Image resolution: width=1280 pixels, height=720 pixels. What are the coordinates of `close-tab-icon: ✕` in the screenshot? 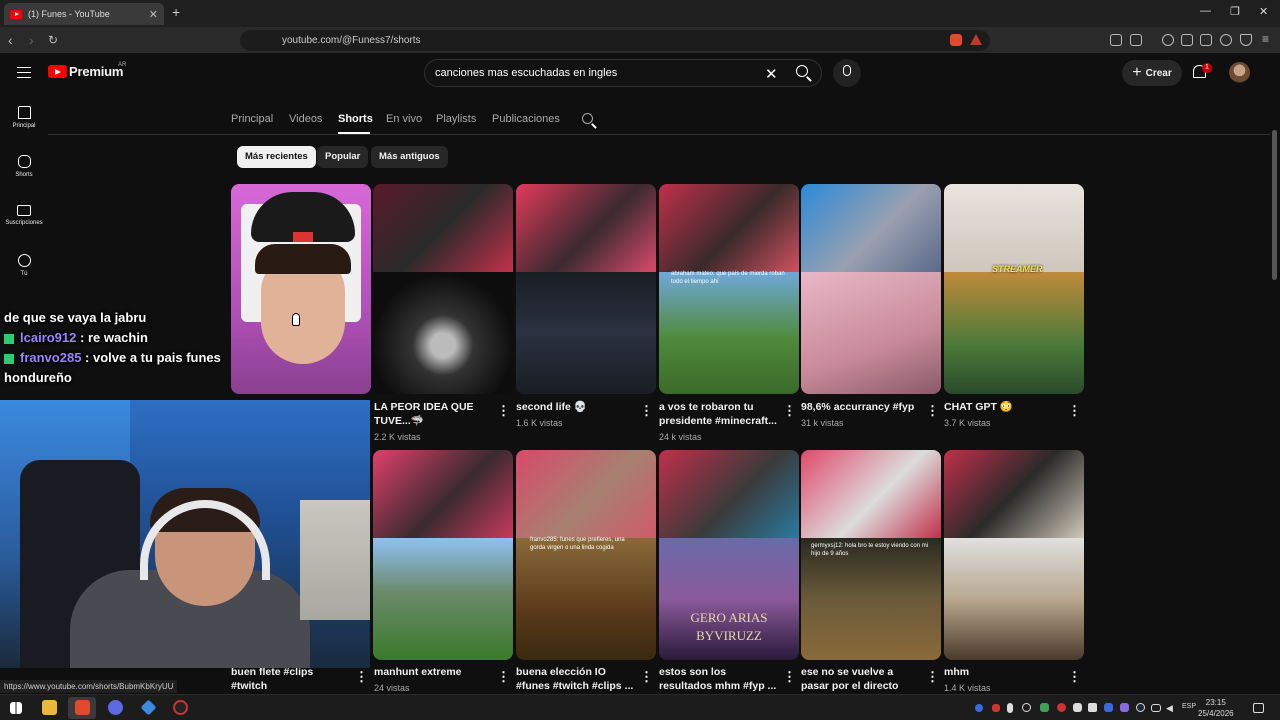 It's located at (153, 14).